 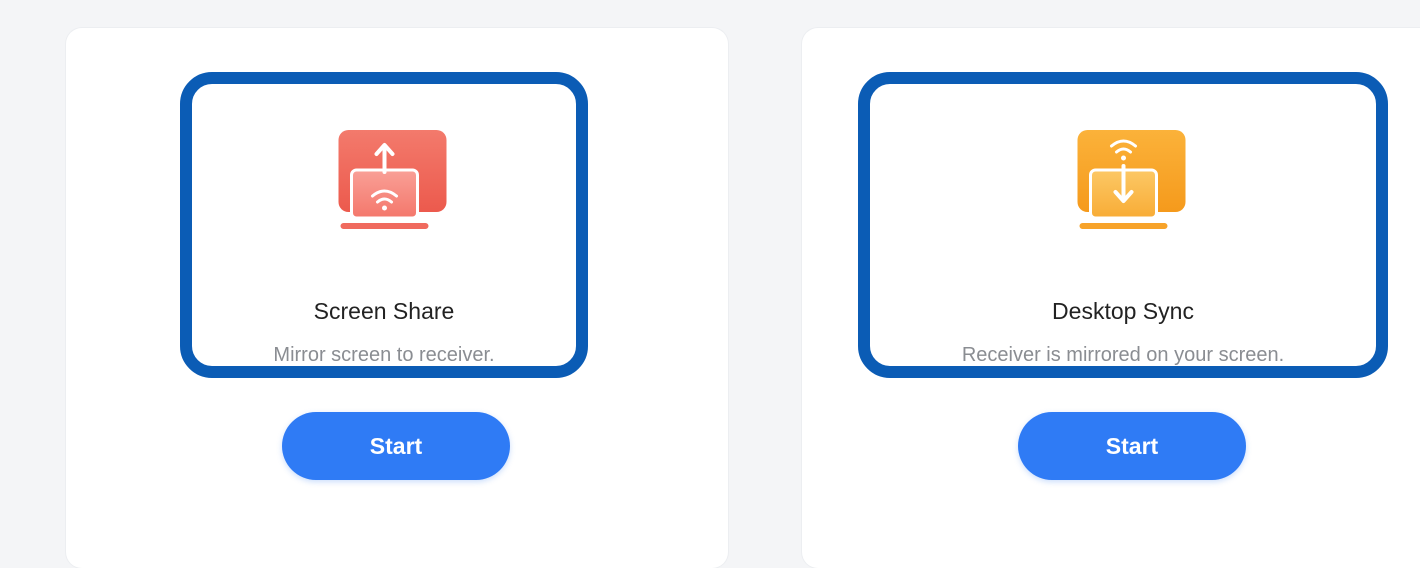 What do you see at coordinates (384, 180) in the screenshot?
I see `screen-share-icon` at bounding box center [384, 180].